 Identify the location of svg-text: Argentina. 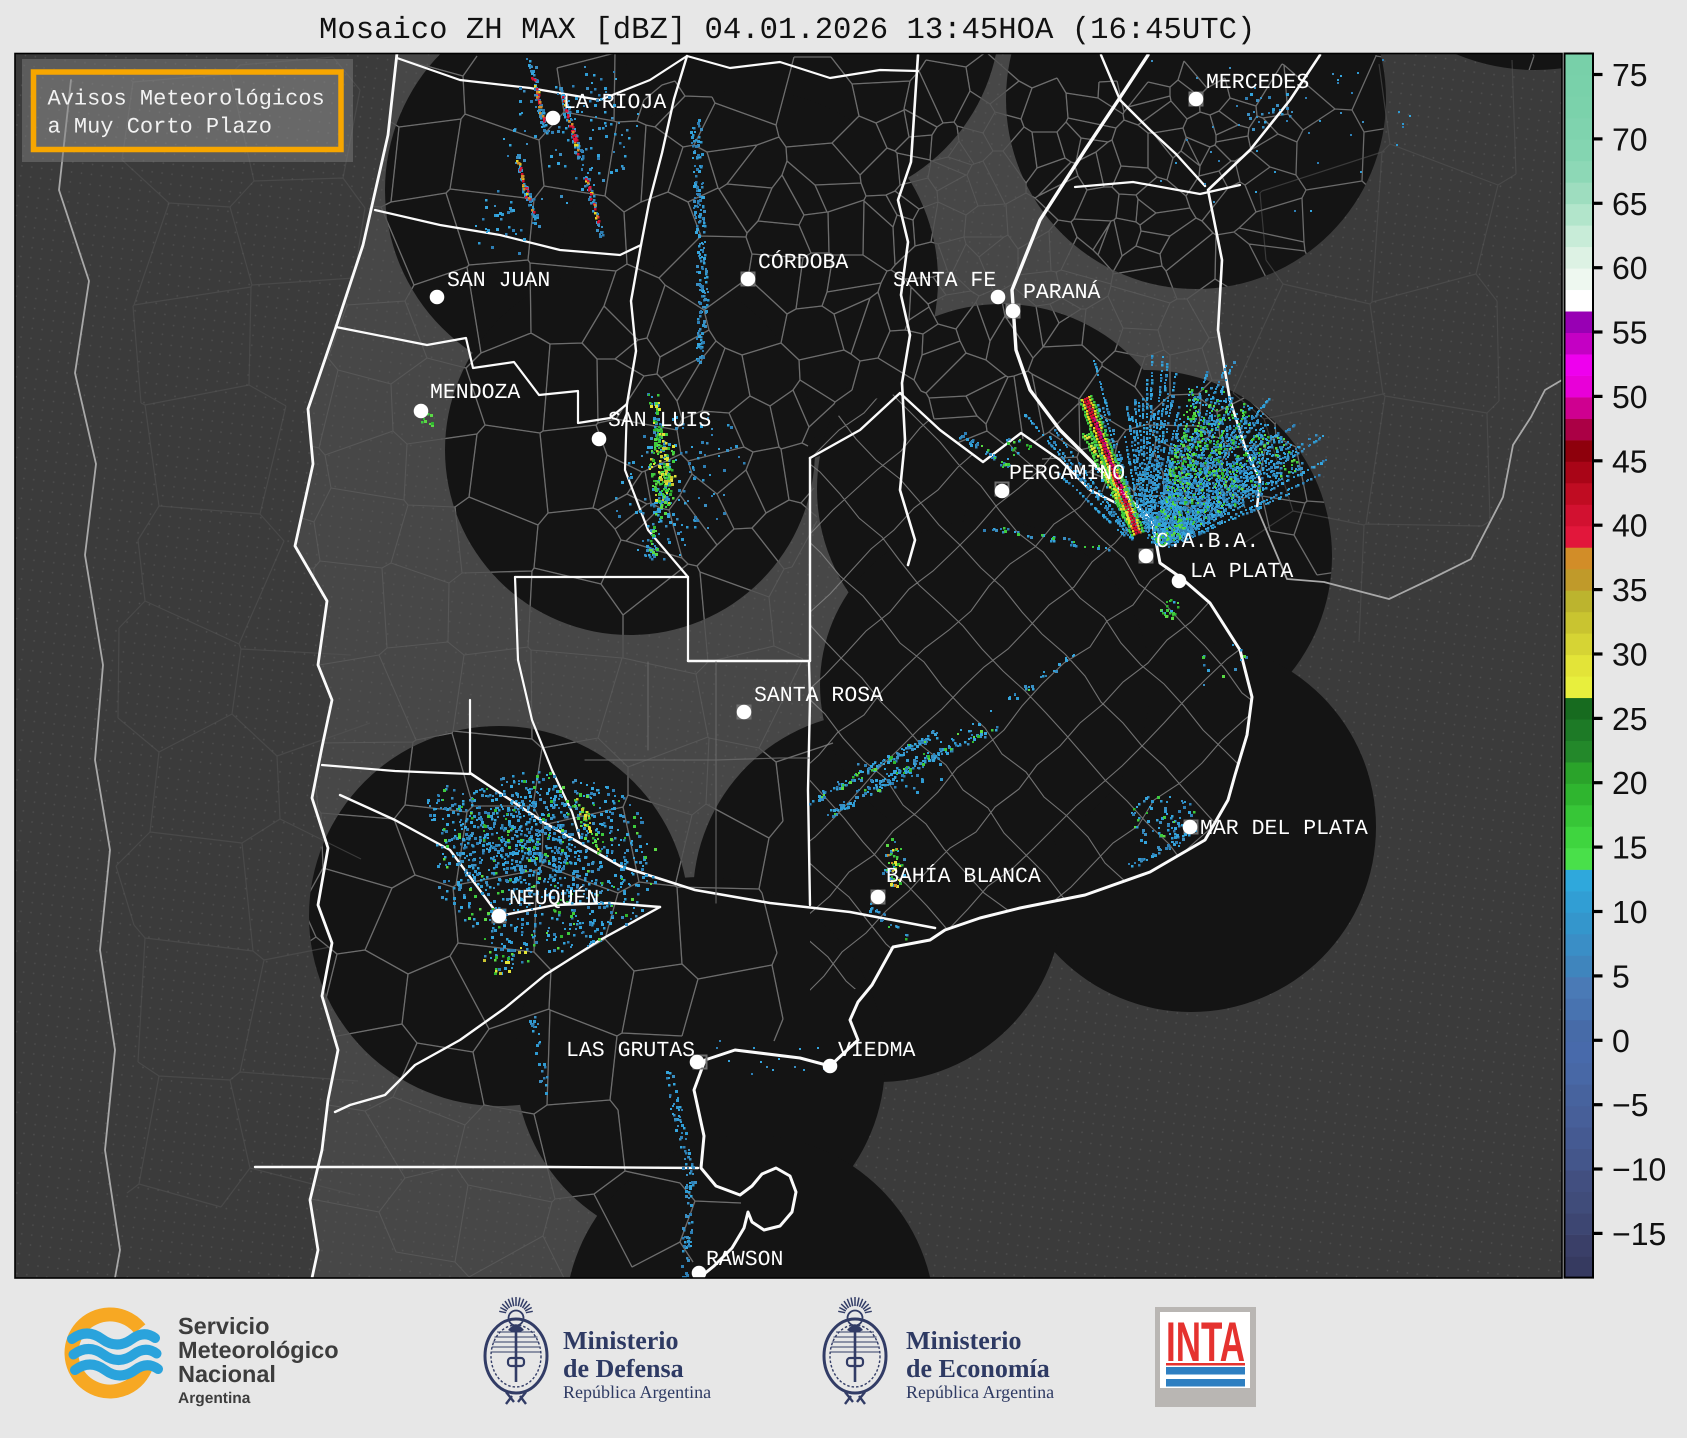
(214, 1398).